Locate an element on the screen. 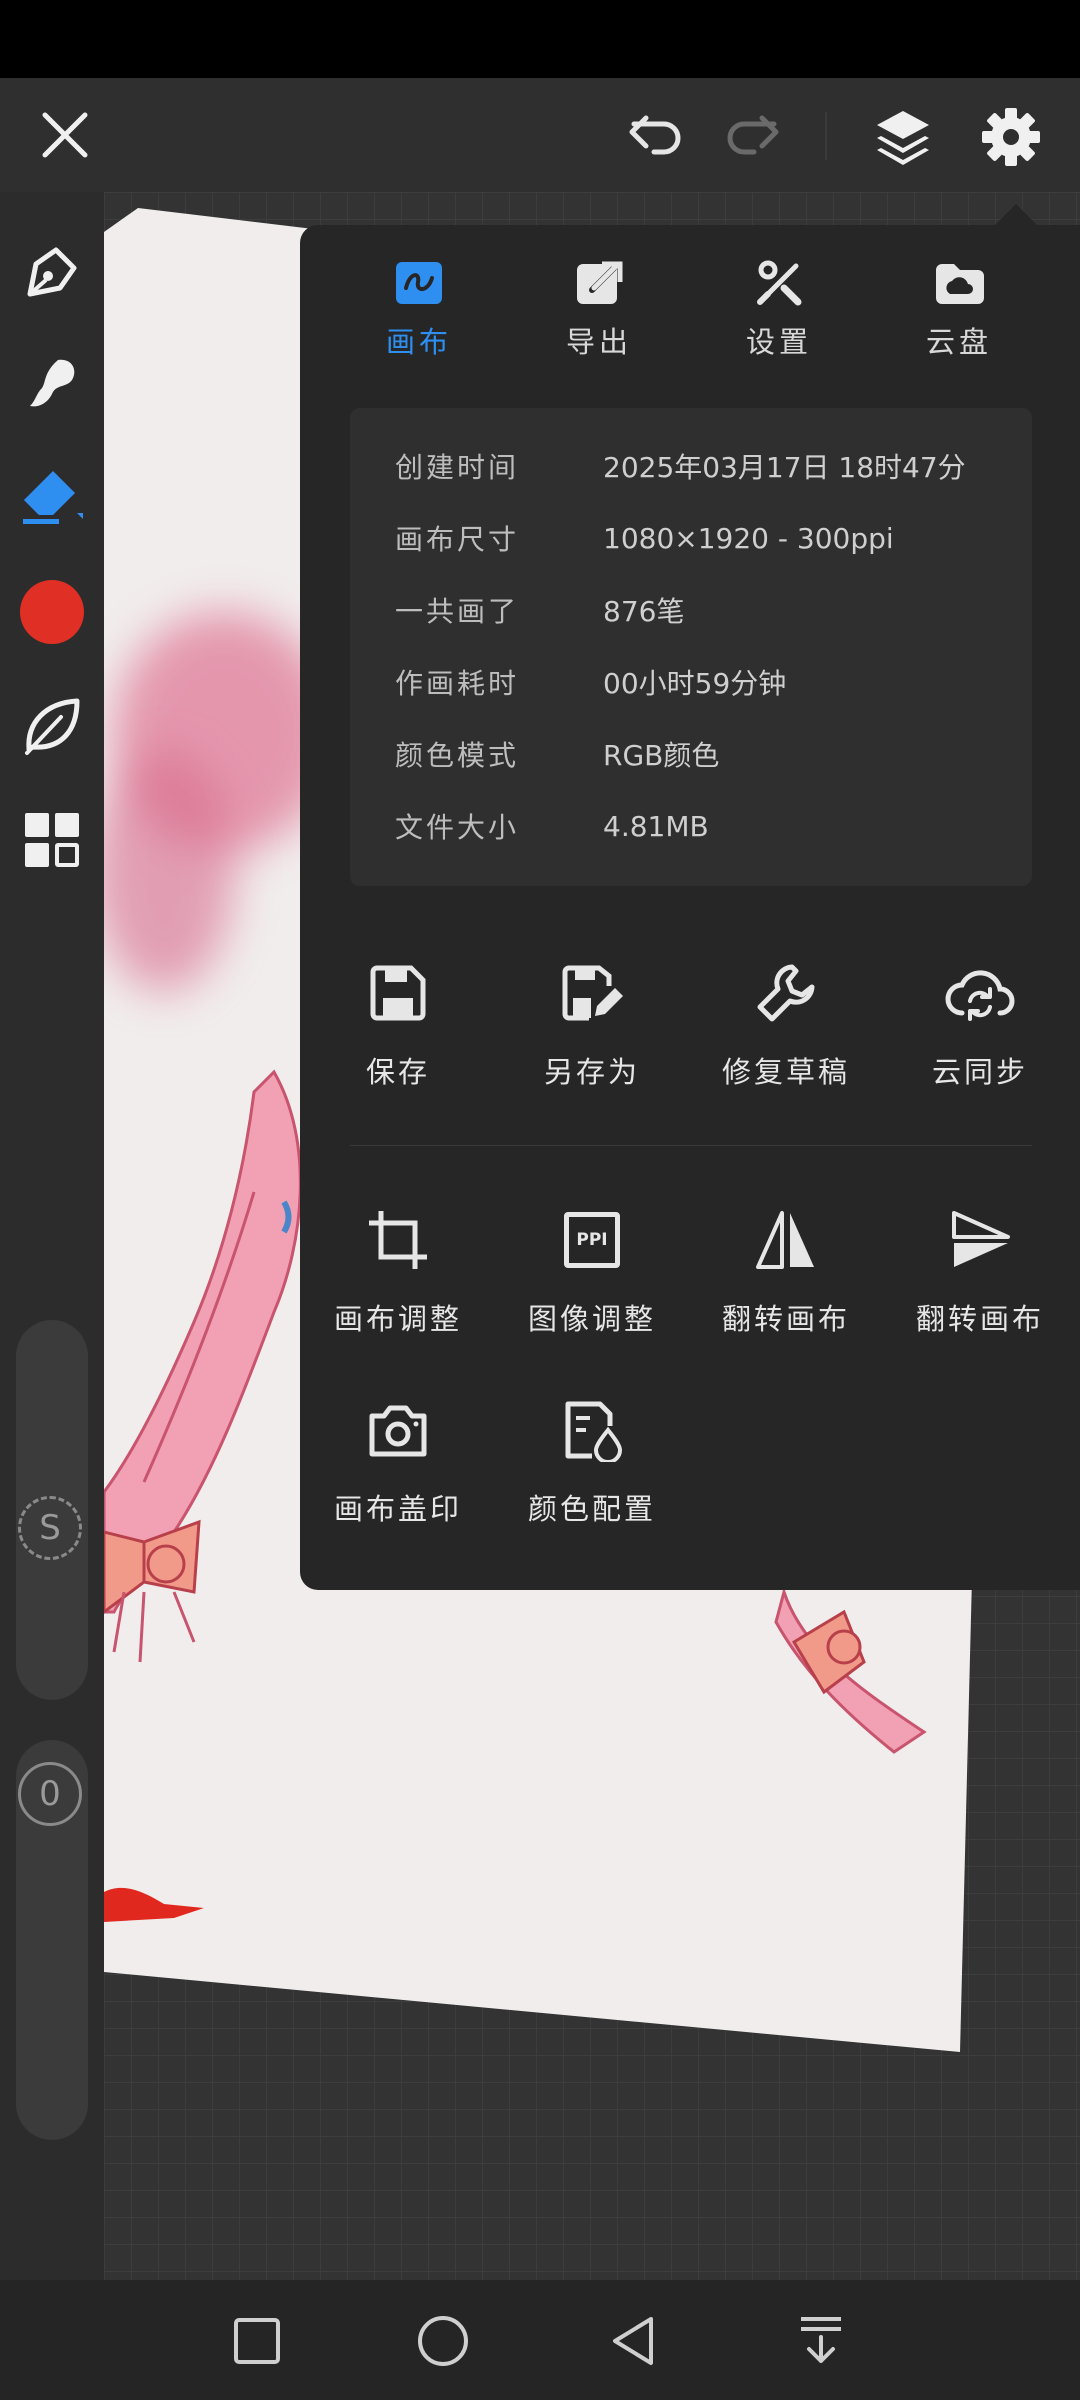  info-row-created: 创建时间 2025年03月17日 18时47分 is located at coordinates (680, 466).